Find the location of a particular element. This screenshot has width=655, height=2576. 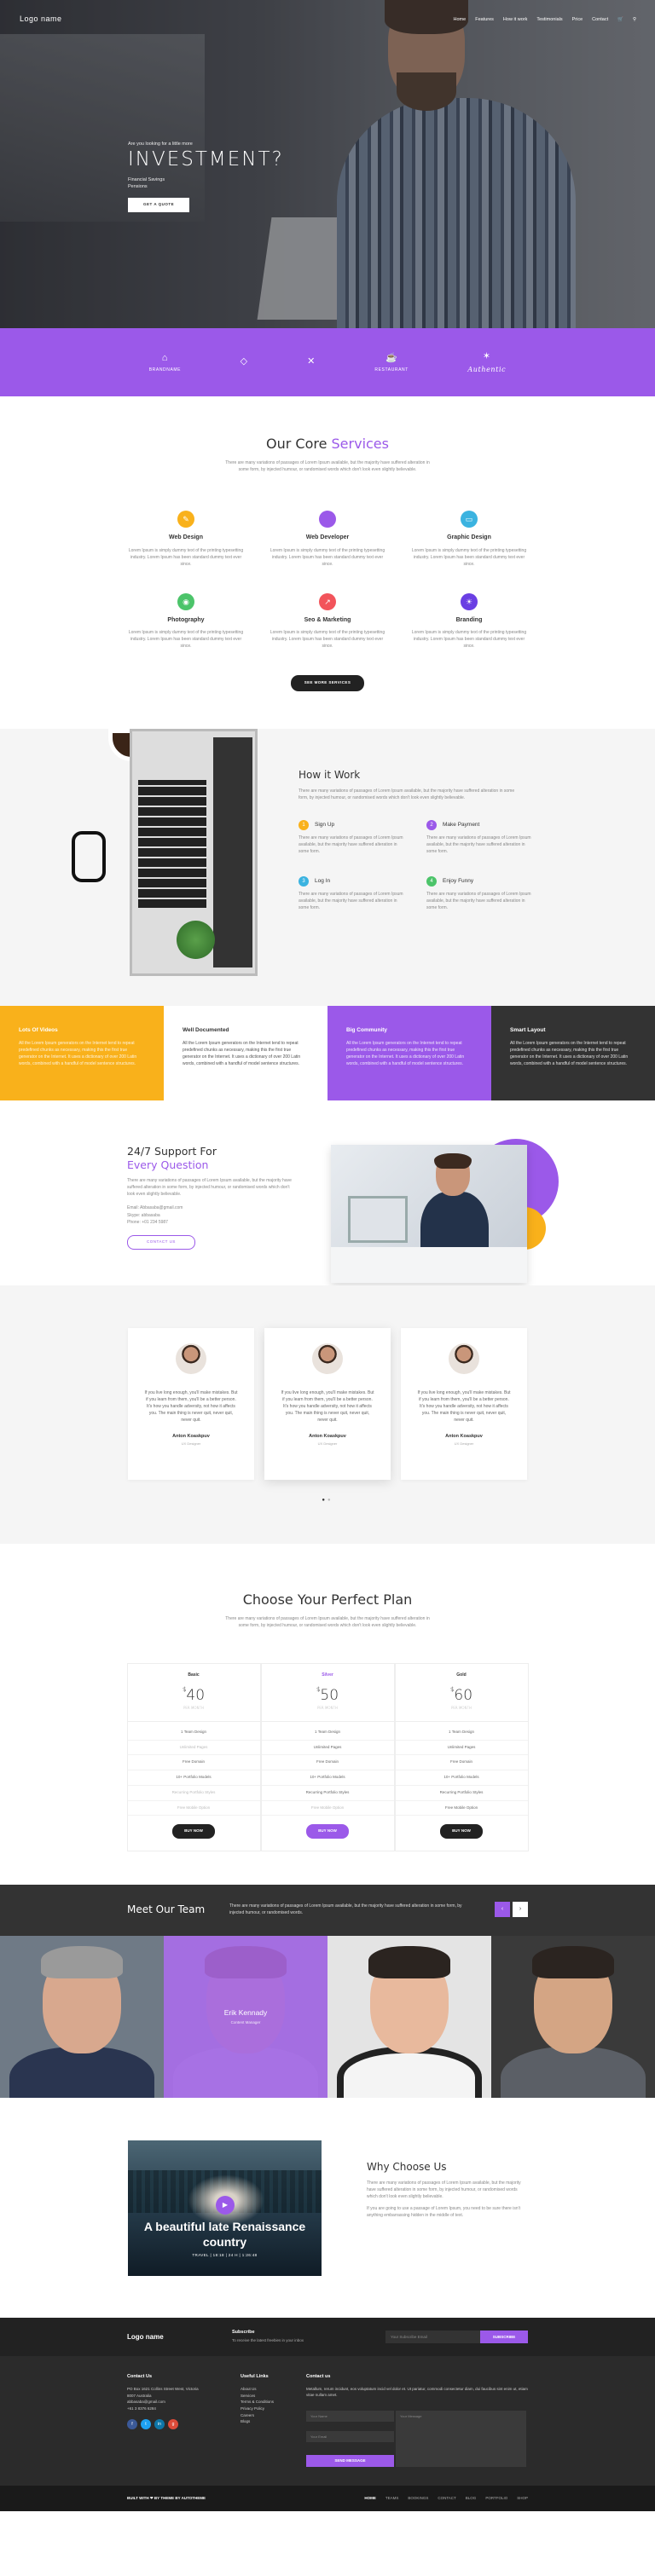

service-title: Graphic Design is located at coordinates (469, 537).